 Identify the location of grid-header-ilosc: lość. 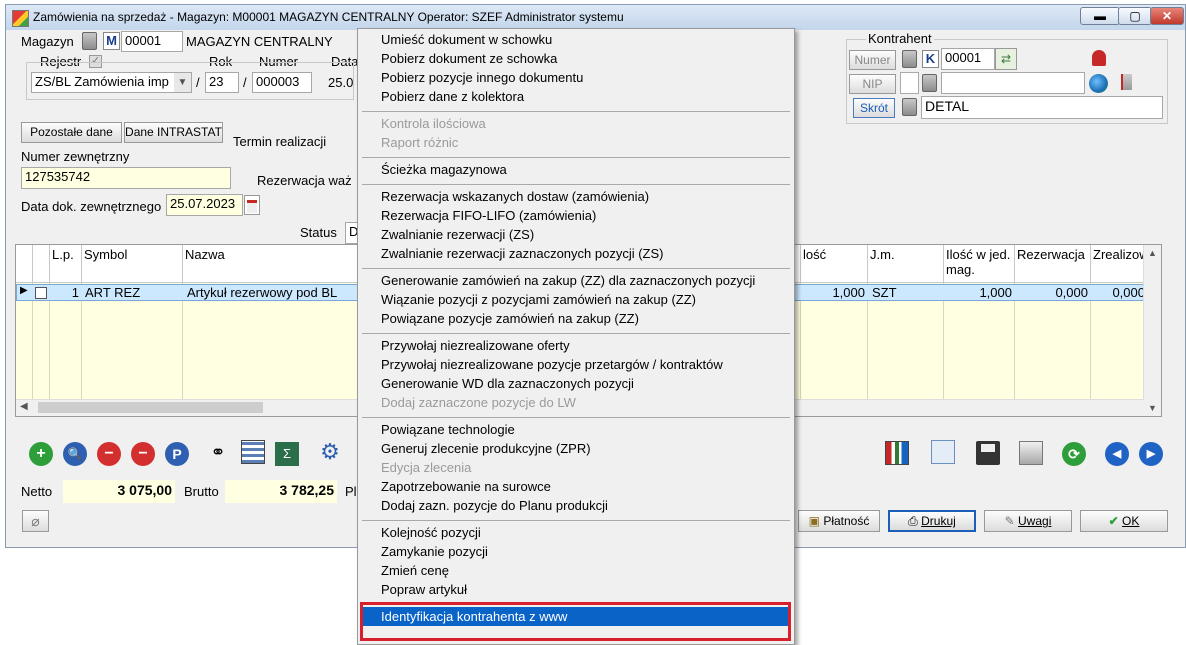
(834, 264).